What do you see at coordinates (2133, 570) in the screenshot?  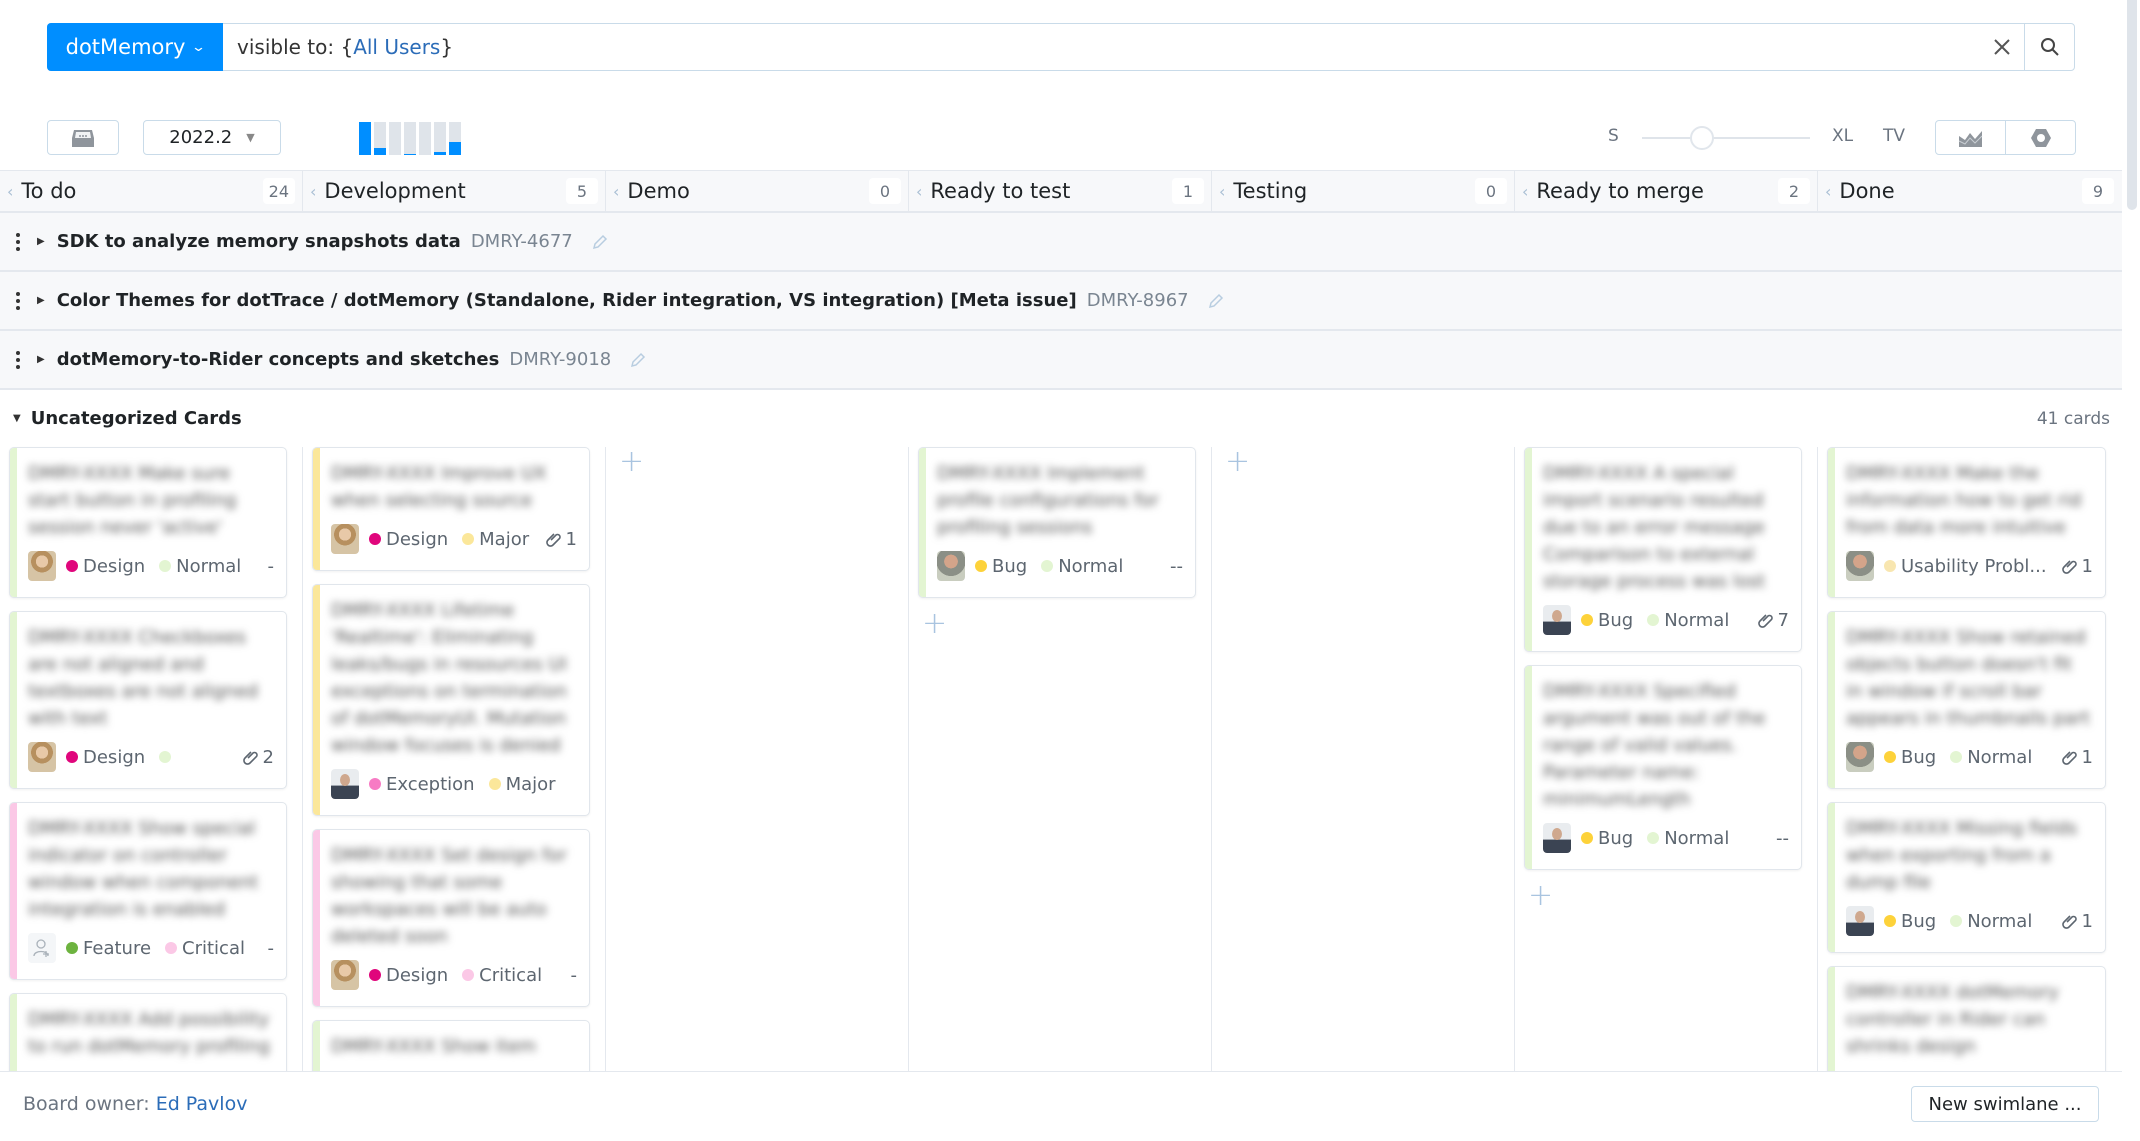 I see `page-scrollbar` at bounding box center [2133, 570].